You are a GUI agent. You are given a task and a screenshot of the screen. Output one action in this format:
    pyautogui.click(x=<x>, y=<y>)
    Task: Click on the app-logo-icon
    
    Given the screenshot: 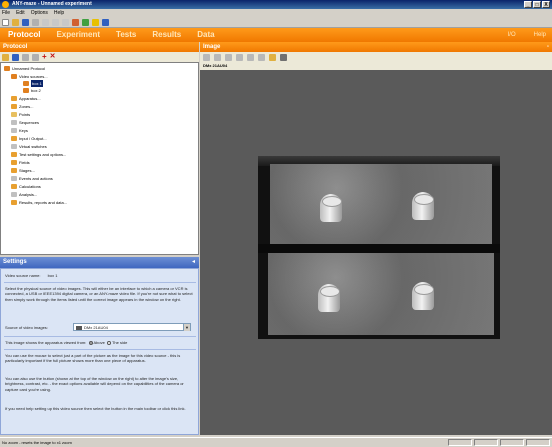 What is the action you would take?
    pyautogui.click(x=5, y=4)
    